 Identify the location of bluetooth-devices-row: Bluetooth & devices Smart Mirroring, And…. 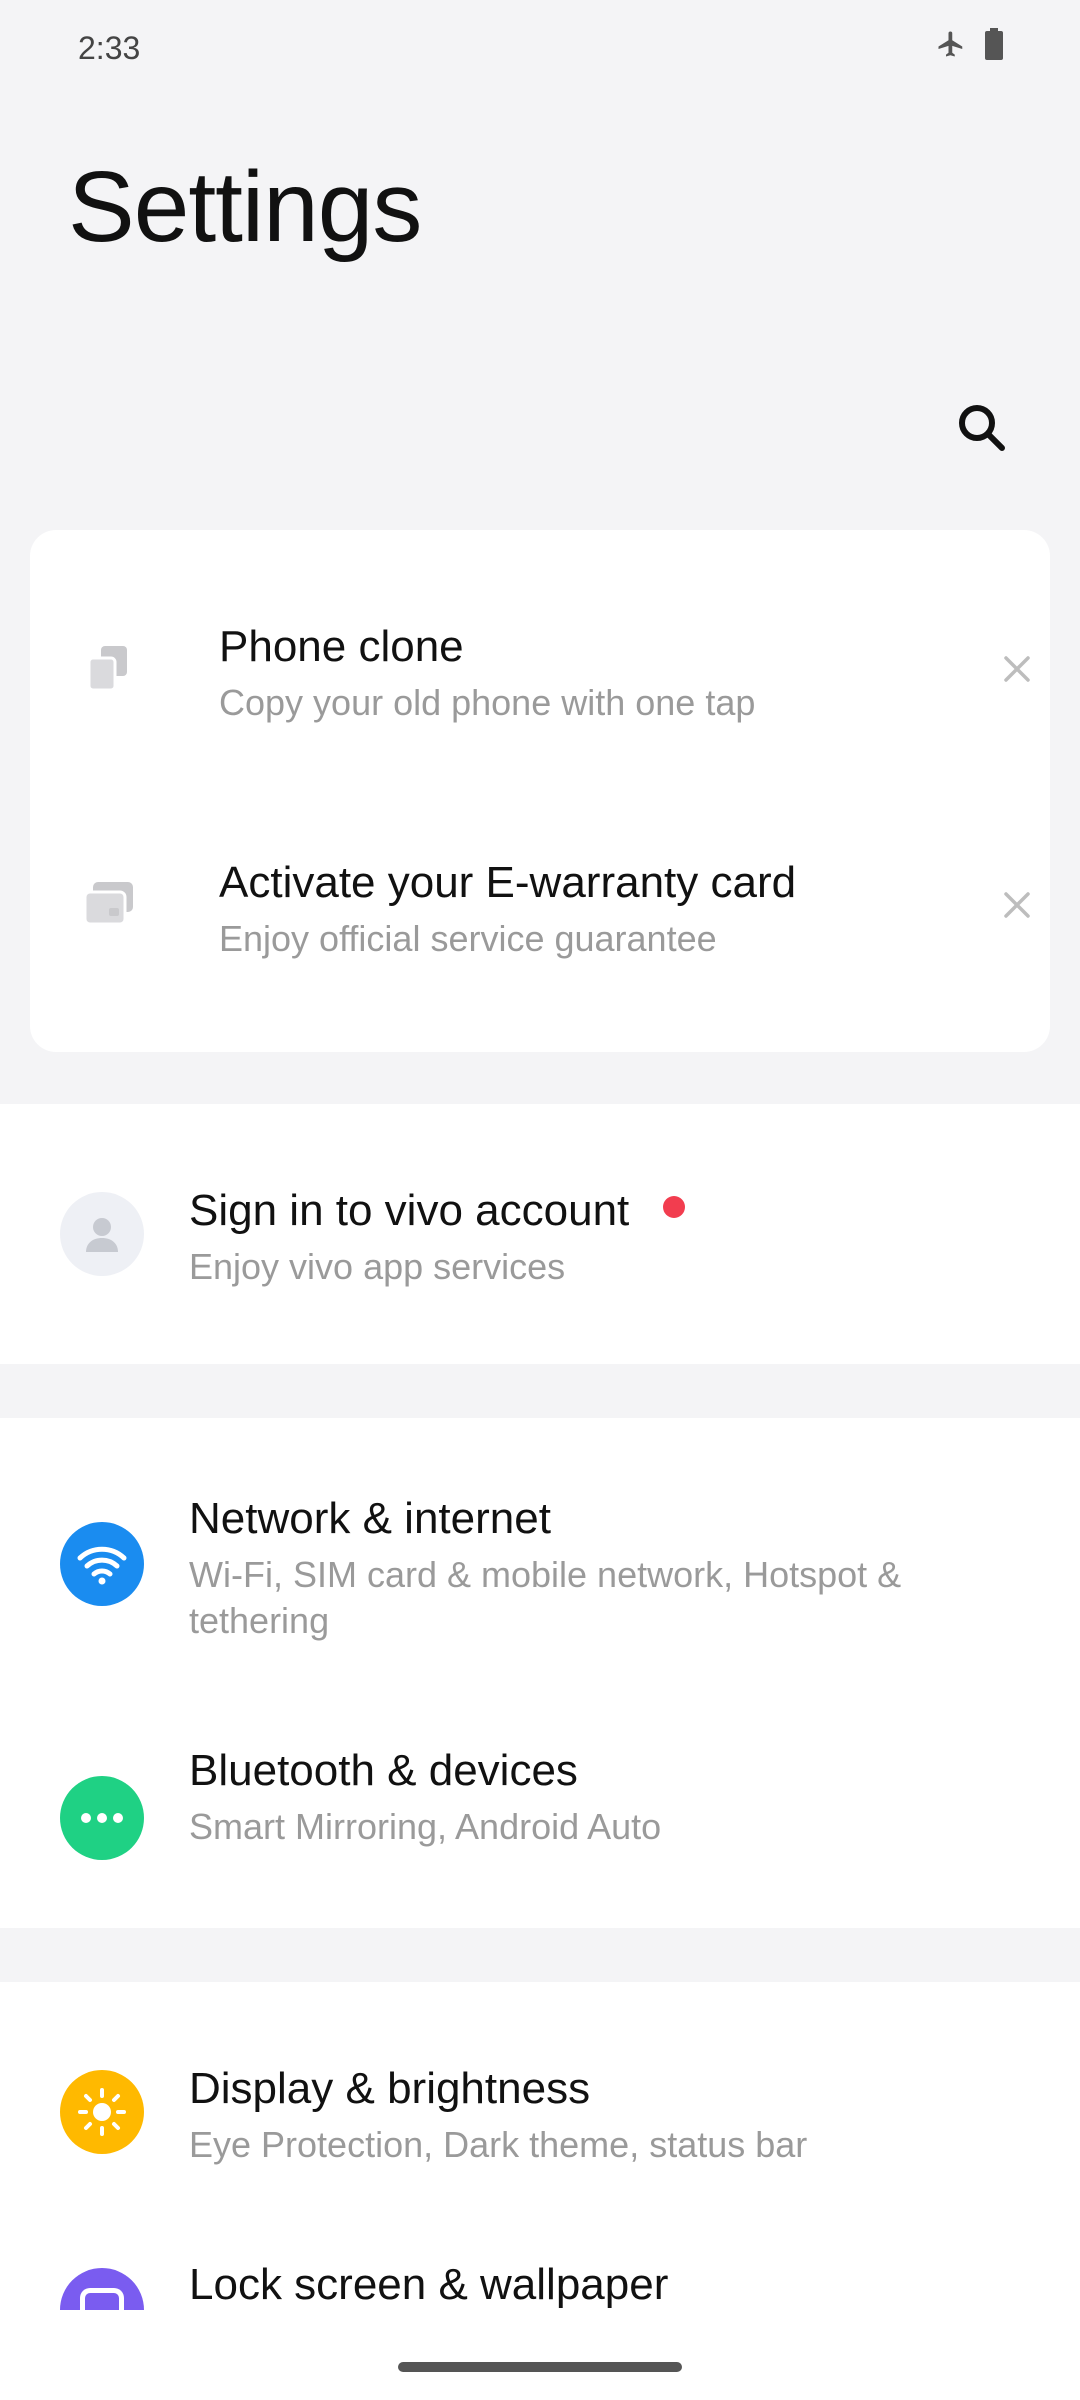
(540, 1802).